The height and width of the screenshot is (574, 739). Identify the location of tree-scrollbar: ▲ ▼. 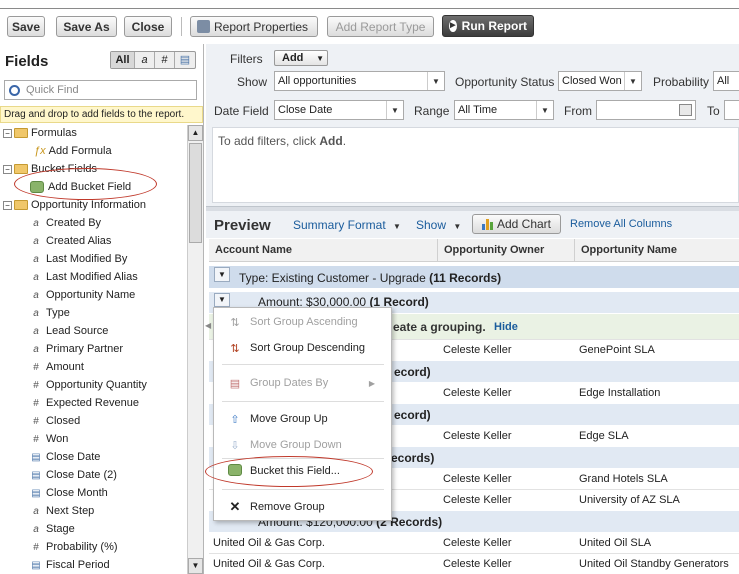
(195, 349).